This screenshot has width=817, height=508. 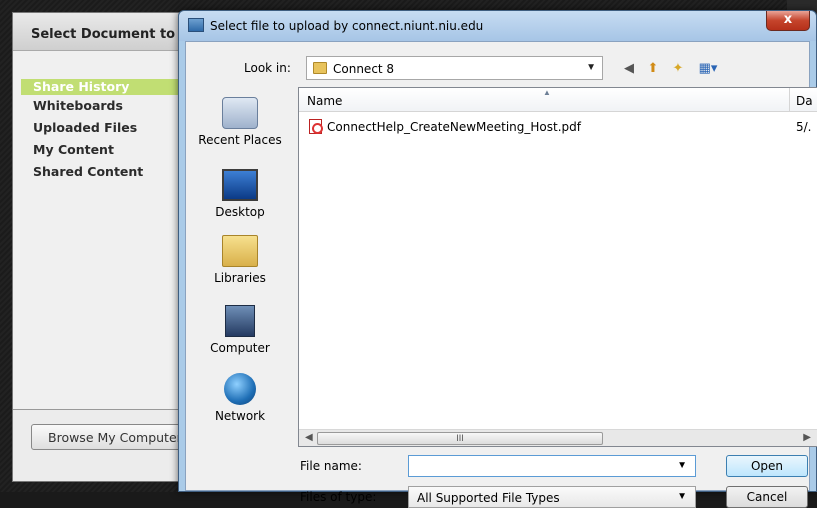 What do you see at coordinates (804, 127) in the screenshot?
I see `file-date: 5/.` at bounding box center [804, 127].